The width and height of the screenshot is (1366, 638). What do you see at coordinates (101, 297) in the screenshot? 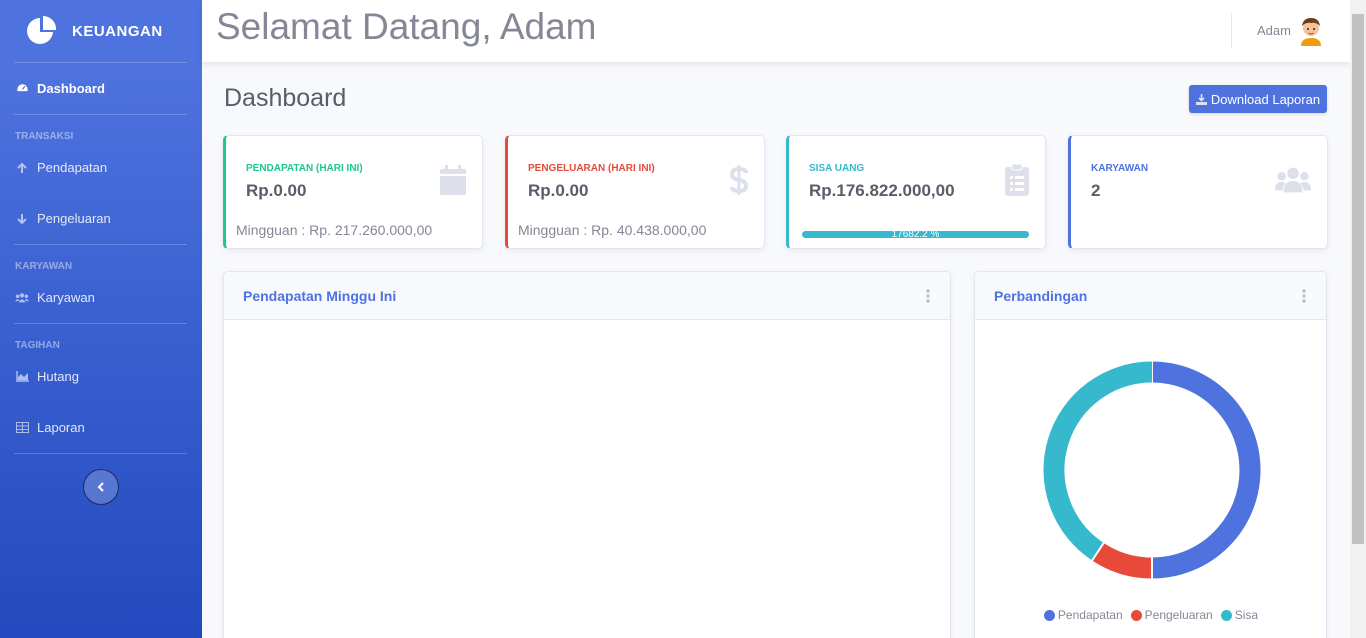
I see `sidebar-item-karyawan: Karyawan` at bounding box center [101, 297].